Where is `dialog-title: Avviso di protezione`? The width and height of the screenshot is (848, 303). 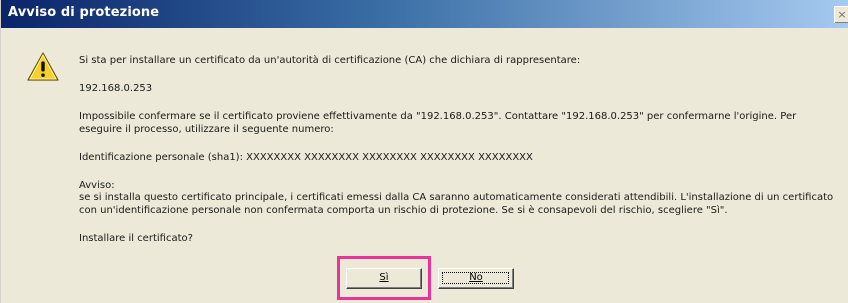
dialog-title: Avviso di protezione is located at coordinates (84, 12).